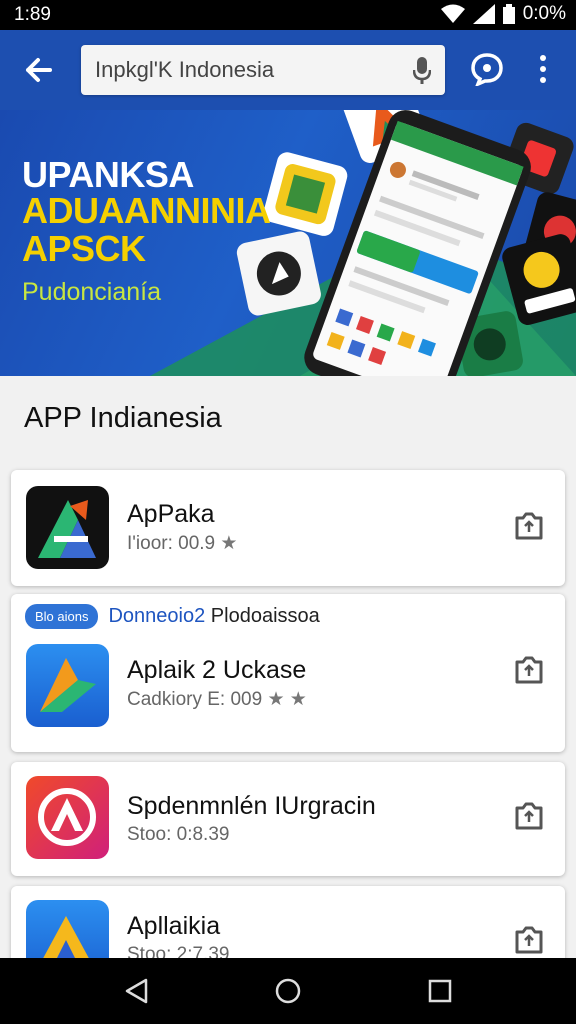  I want to click on chat-icon, so click(487, 69).